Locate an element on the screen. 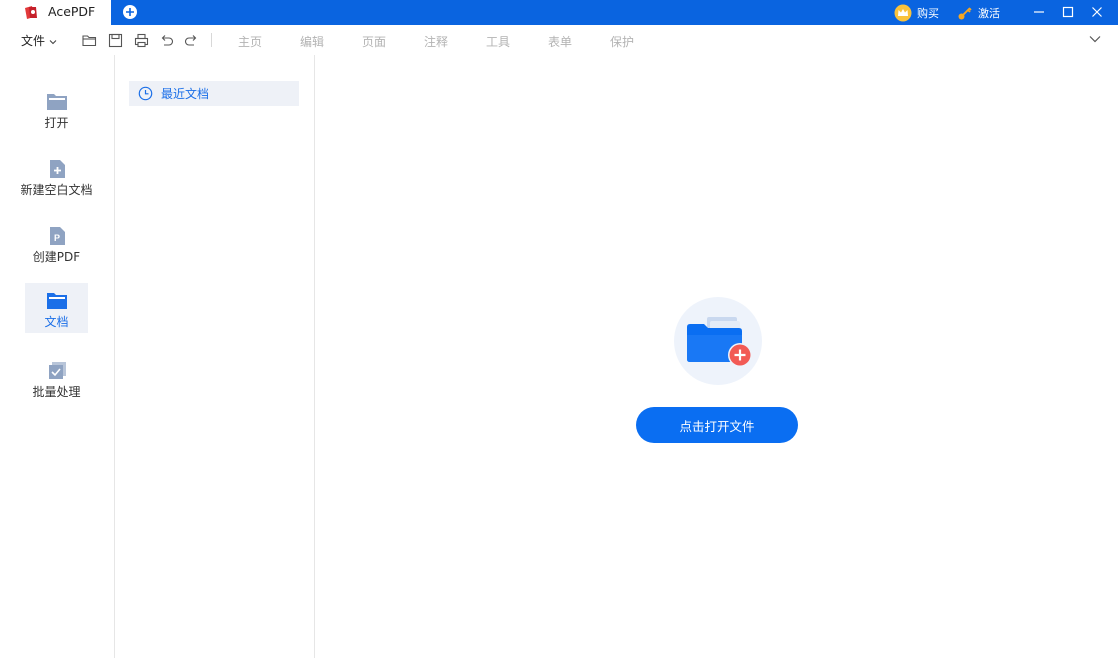 The height and width of the screenshot is (658, 1118). print-icon is located at coordinates (141, 40).